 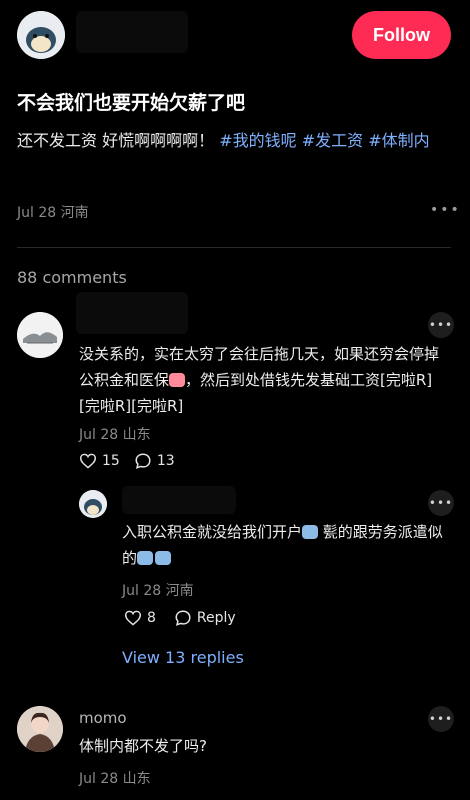 I want to click on follow-button: Follow, so click(x=401, y=35).